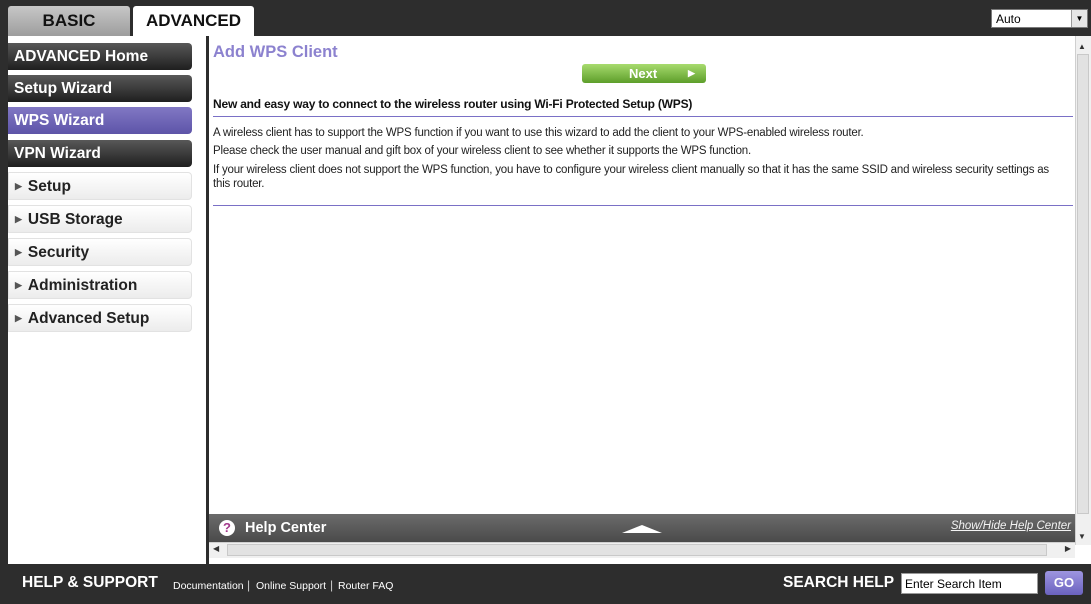 The width and height of the screenshot is (1091, 604). Describe the element at coordinates (291, 586) in the screenshot. I see `online-support-link: Online Support` at that location.